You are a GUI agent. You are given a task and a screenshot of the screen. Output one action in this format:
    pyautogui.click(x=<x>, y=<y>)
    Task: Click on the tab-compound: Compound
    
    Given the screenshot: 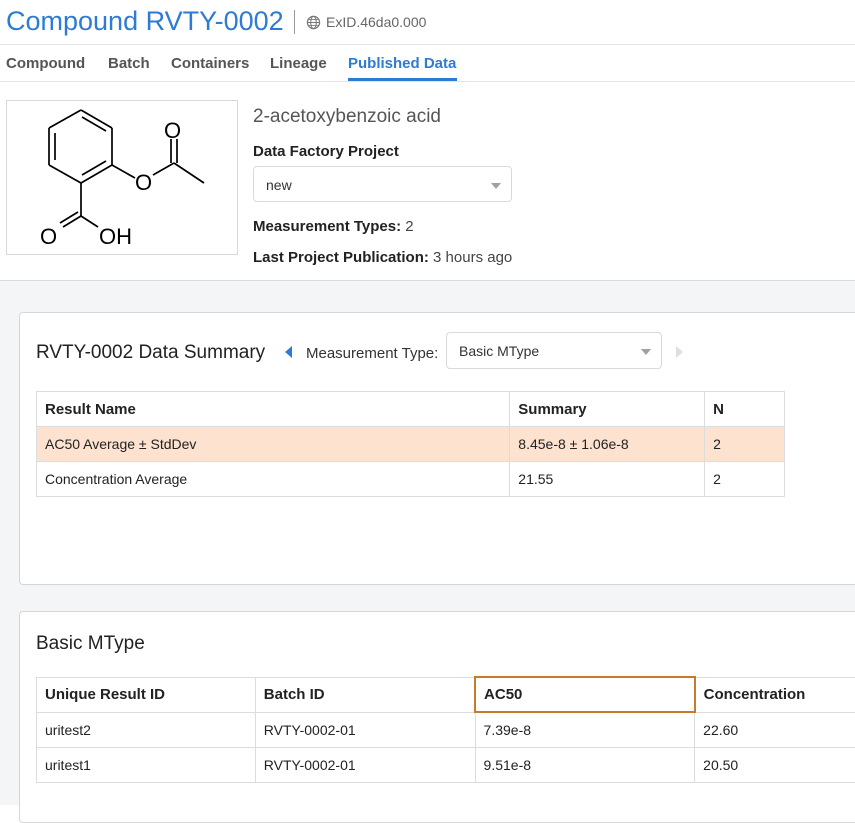 What is the action you would take?
    pyautogui.click(x=45, y=63)
    